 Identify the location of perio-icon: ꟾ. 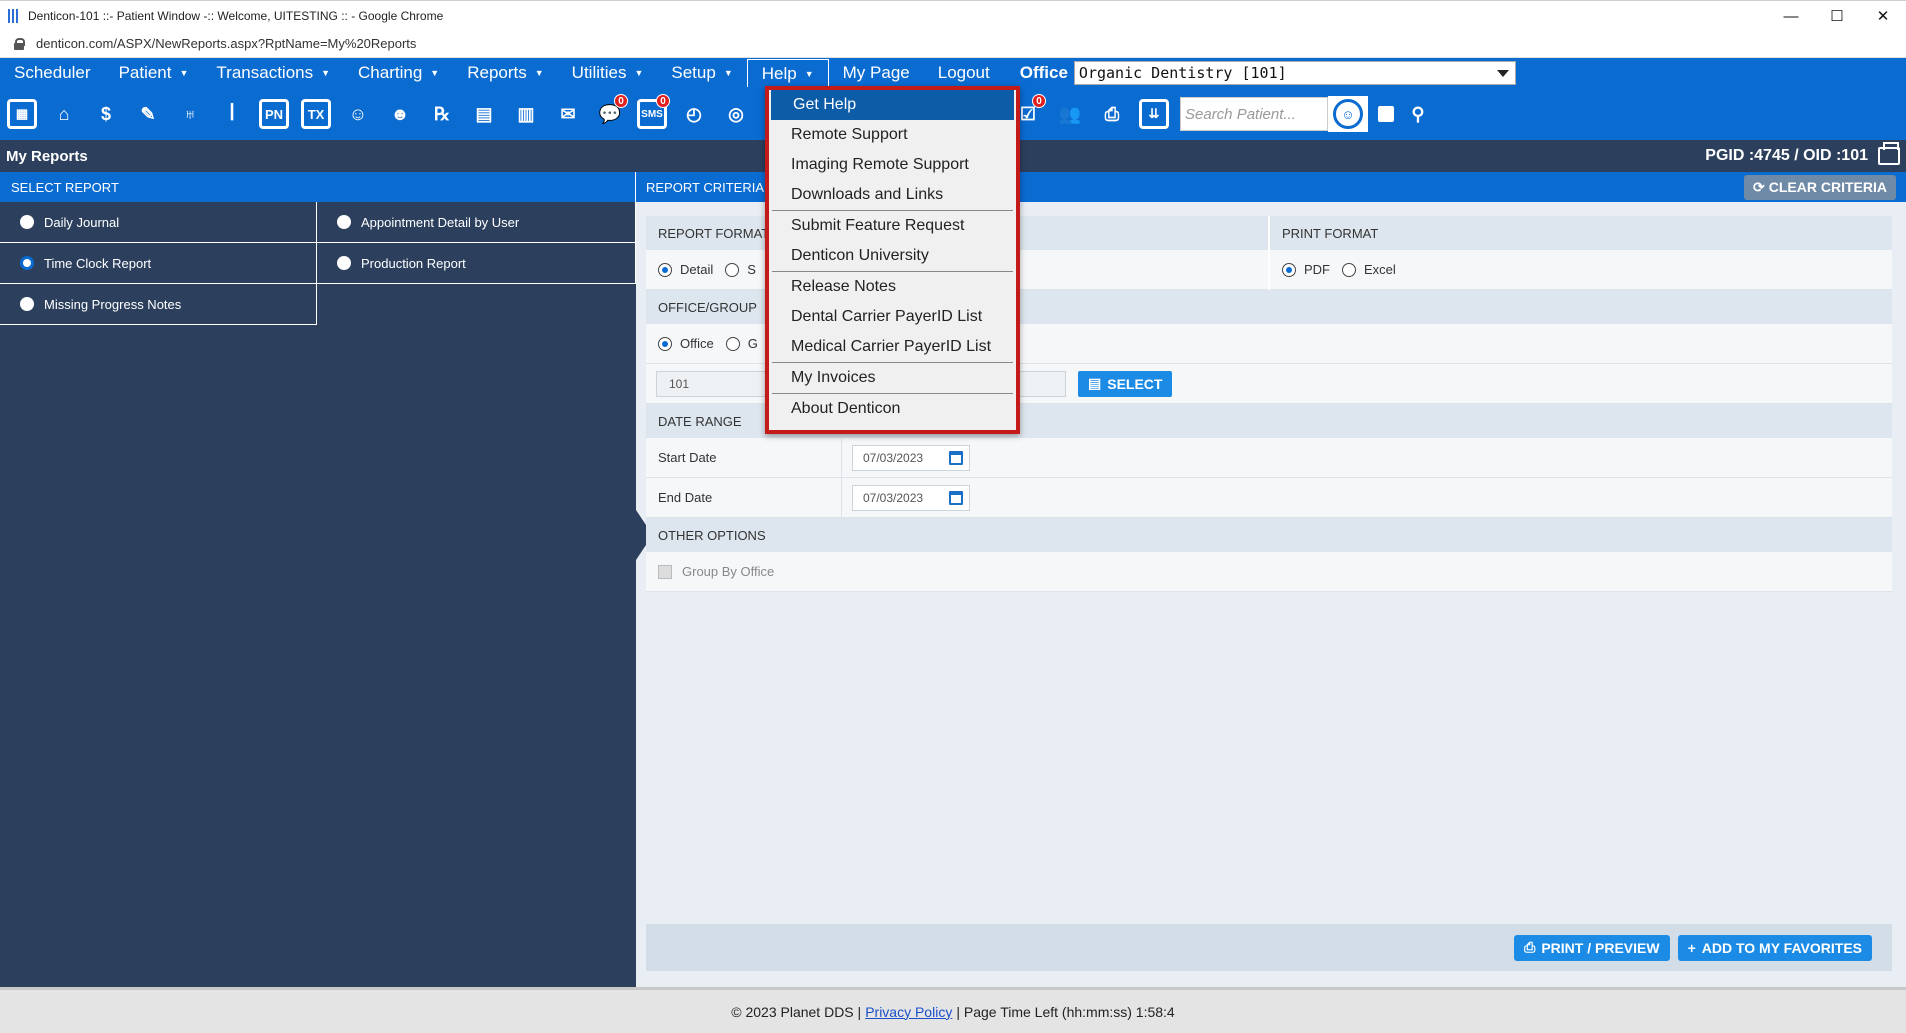
(232, 114).